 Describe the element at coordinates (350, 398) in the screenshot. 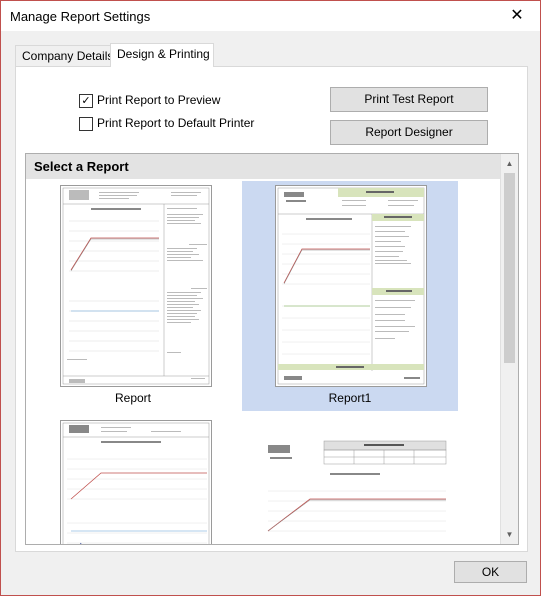

I see `report1-card-label: Report1` at that location.